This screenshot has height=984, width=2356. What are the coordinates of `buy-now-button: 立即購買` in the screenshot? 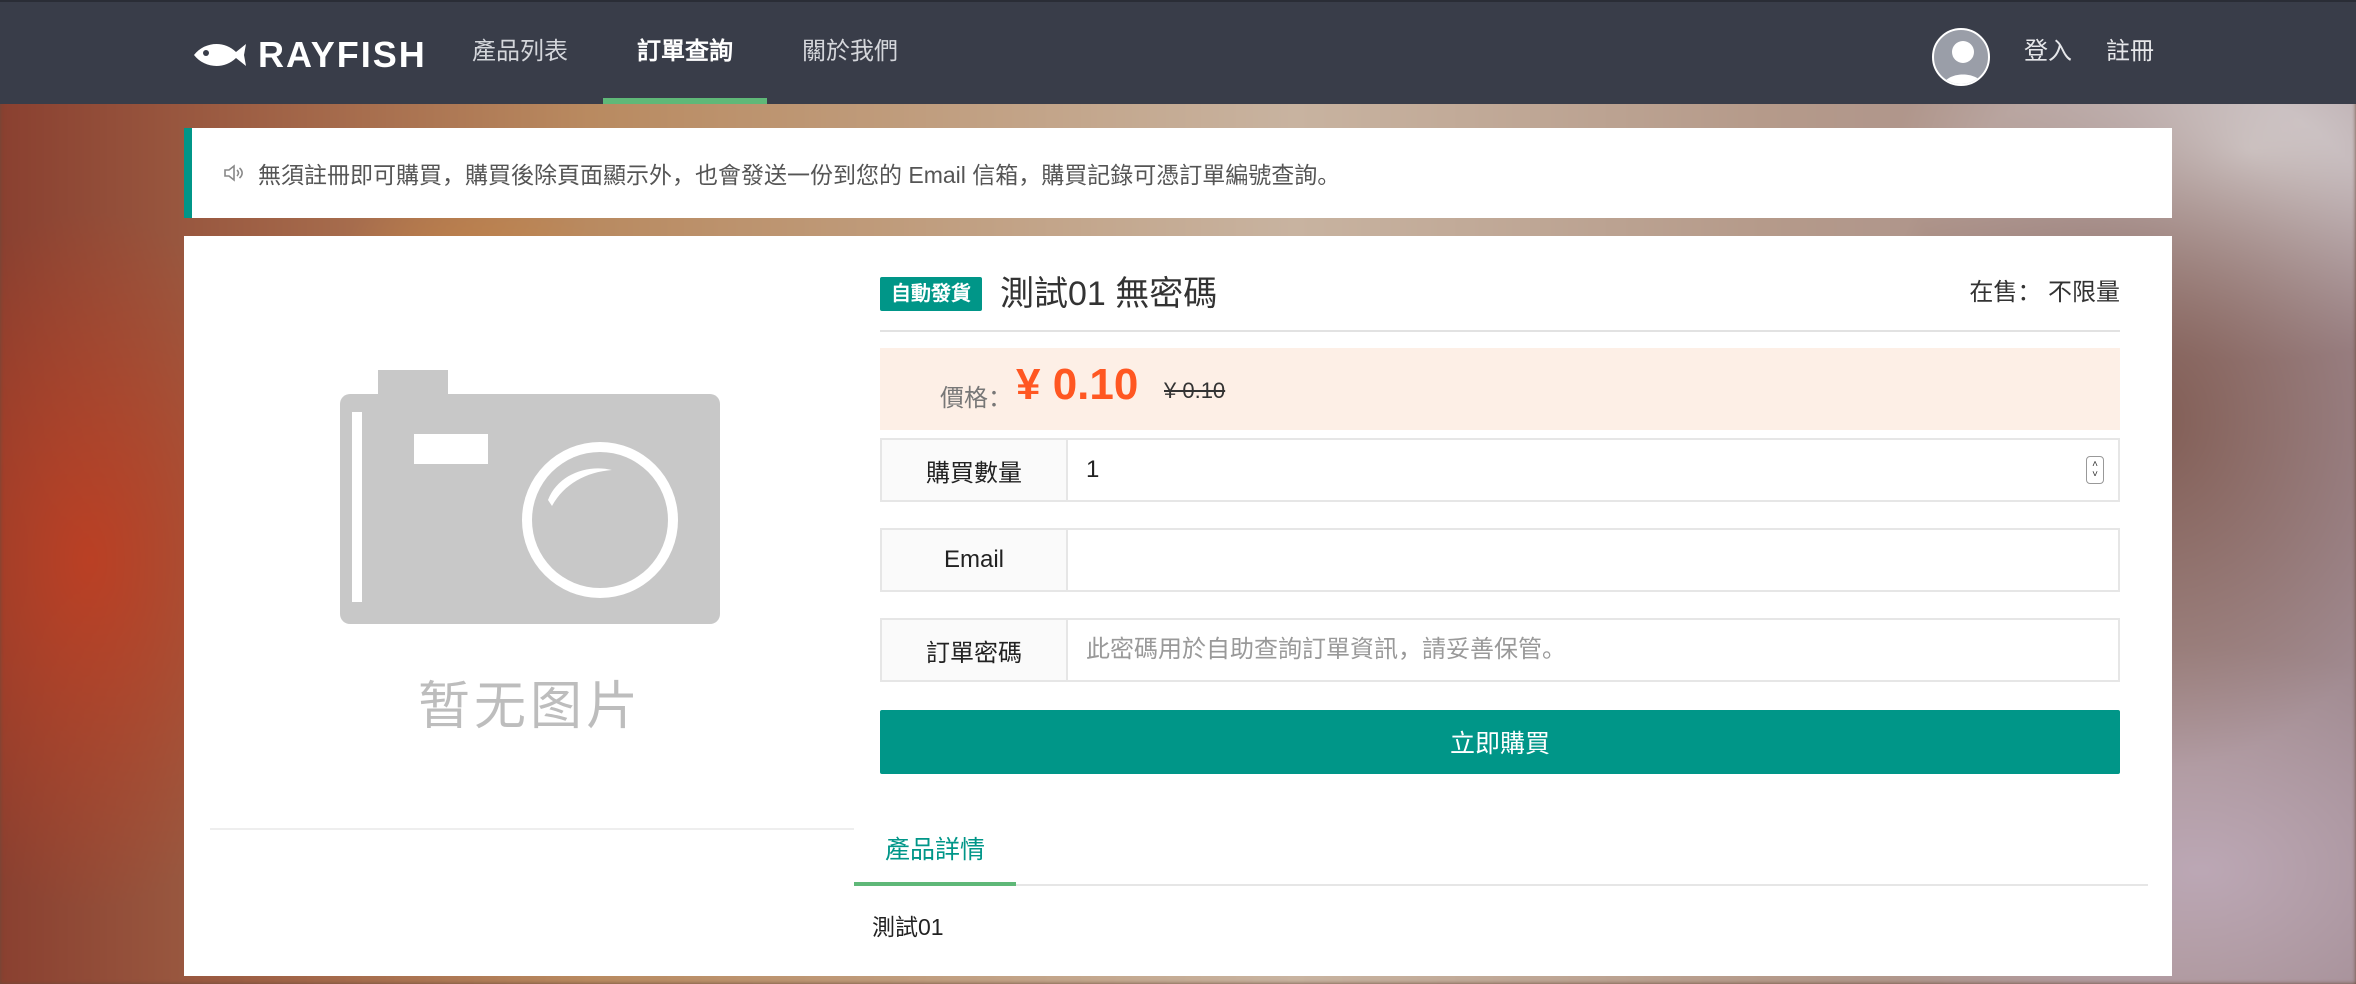 It's located at (1500, 742).